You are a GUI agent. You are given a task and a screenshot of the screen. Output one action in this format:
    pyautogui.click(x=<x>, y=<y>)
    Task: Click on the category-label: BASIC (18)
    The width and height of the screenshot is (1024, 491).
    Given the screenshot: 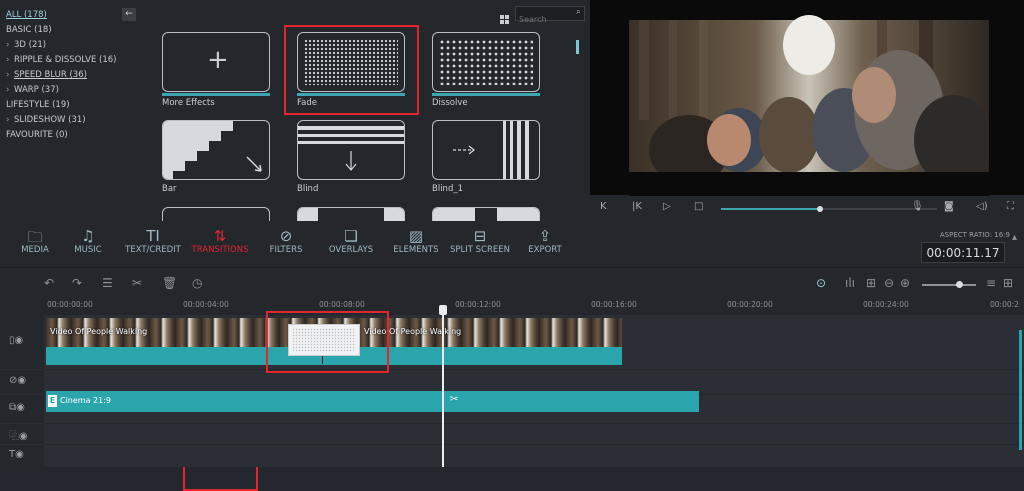 What is the action you would take?
    pyautogui.click(x=29, y=30)
    